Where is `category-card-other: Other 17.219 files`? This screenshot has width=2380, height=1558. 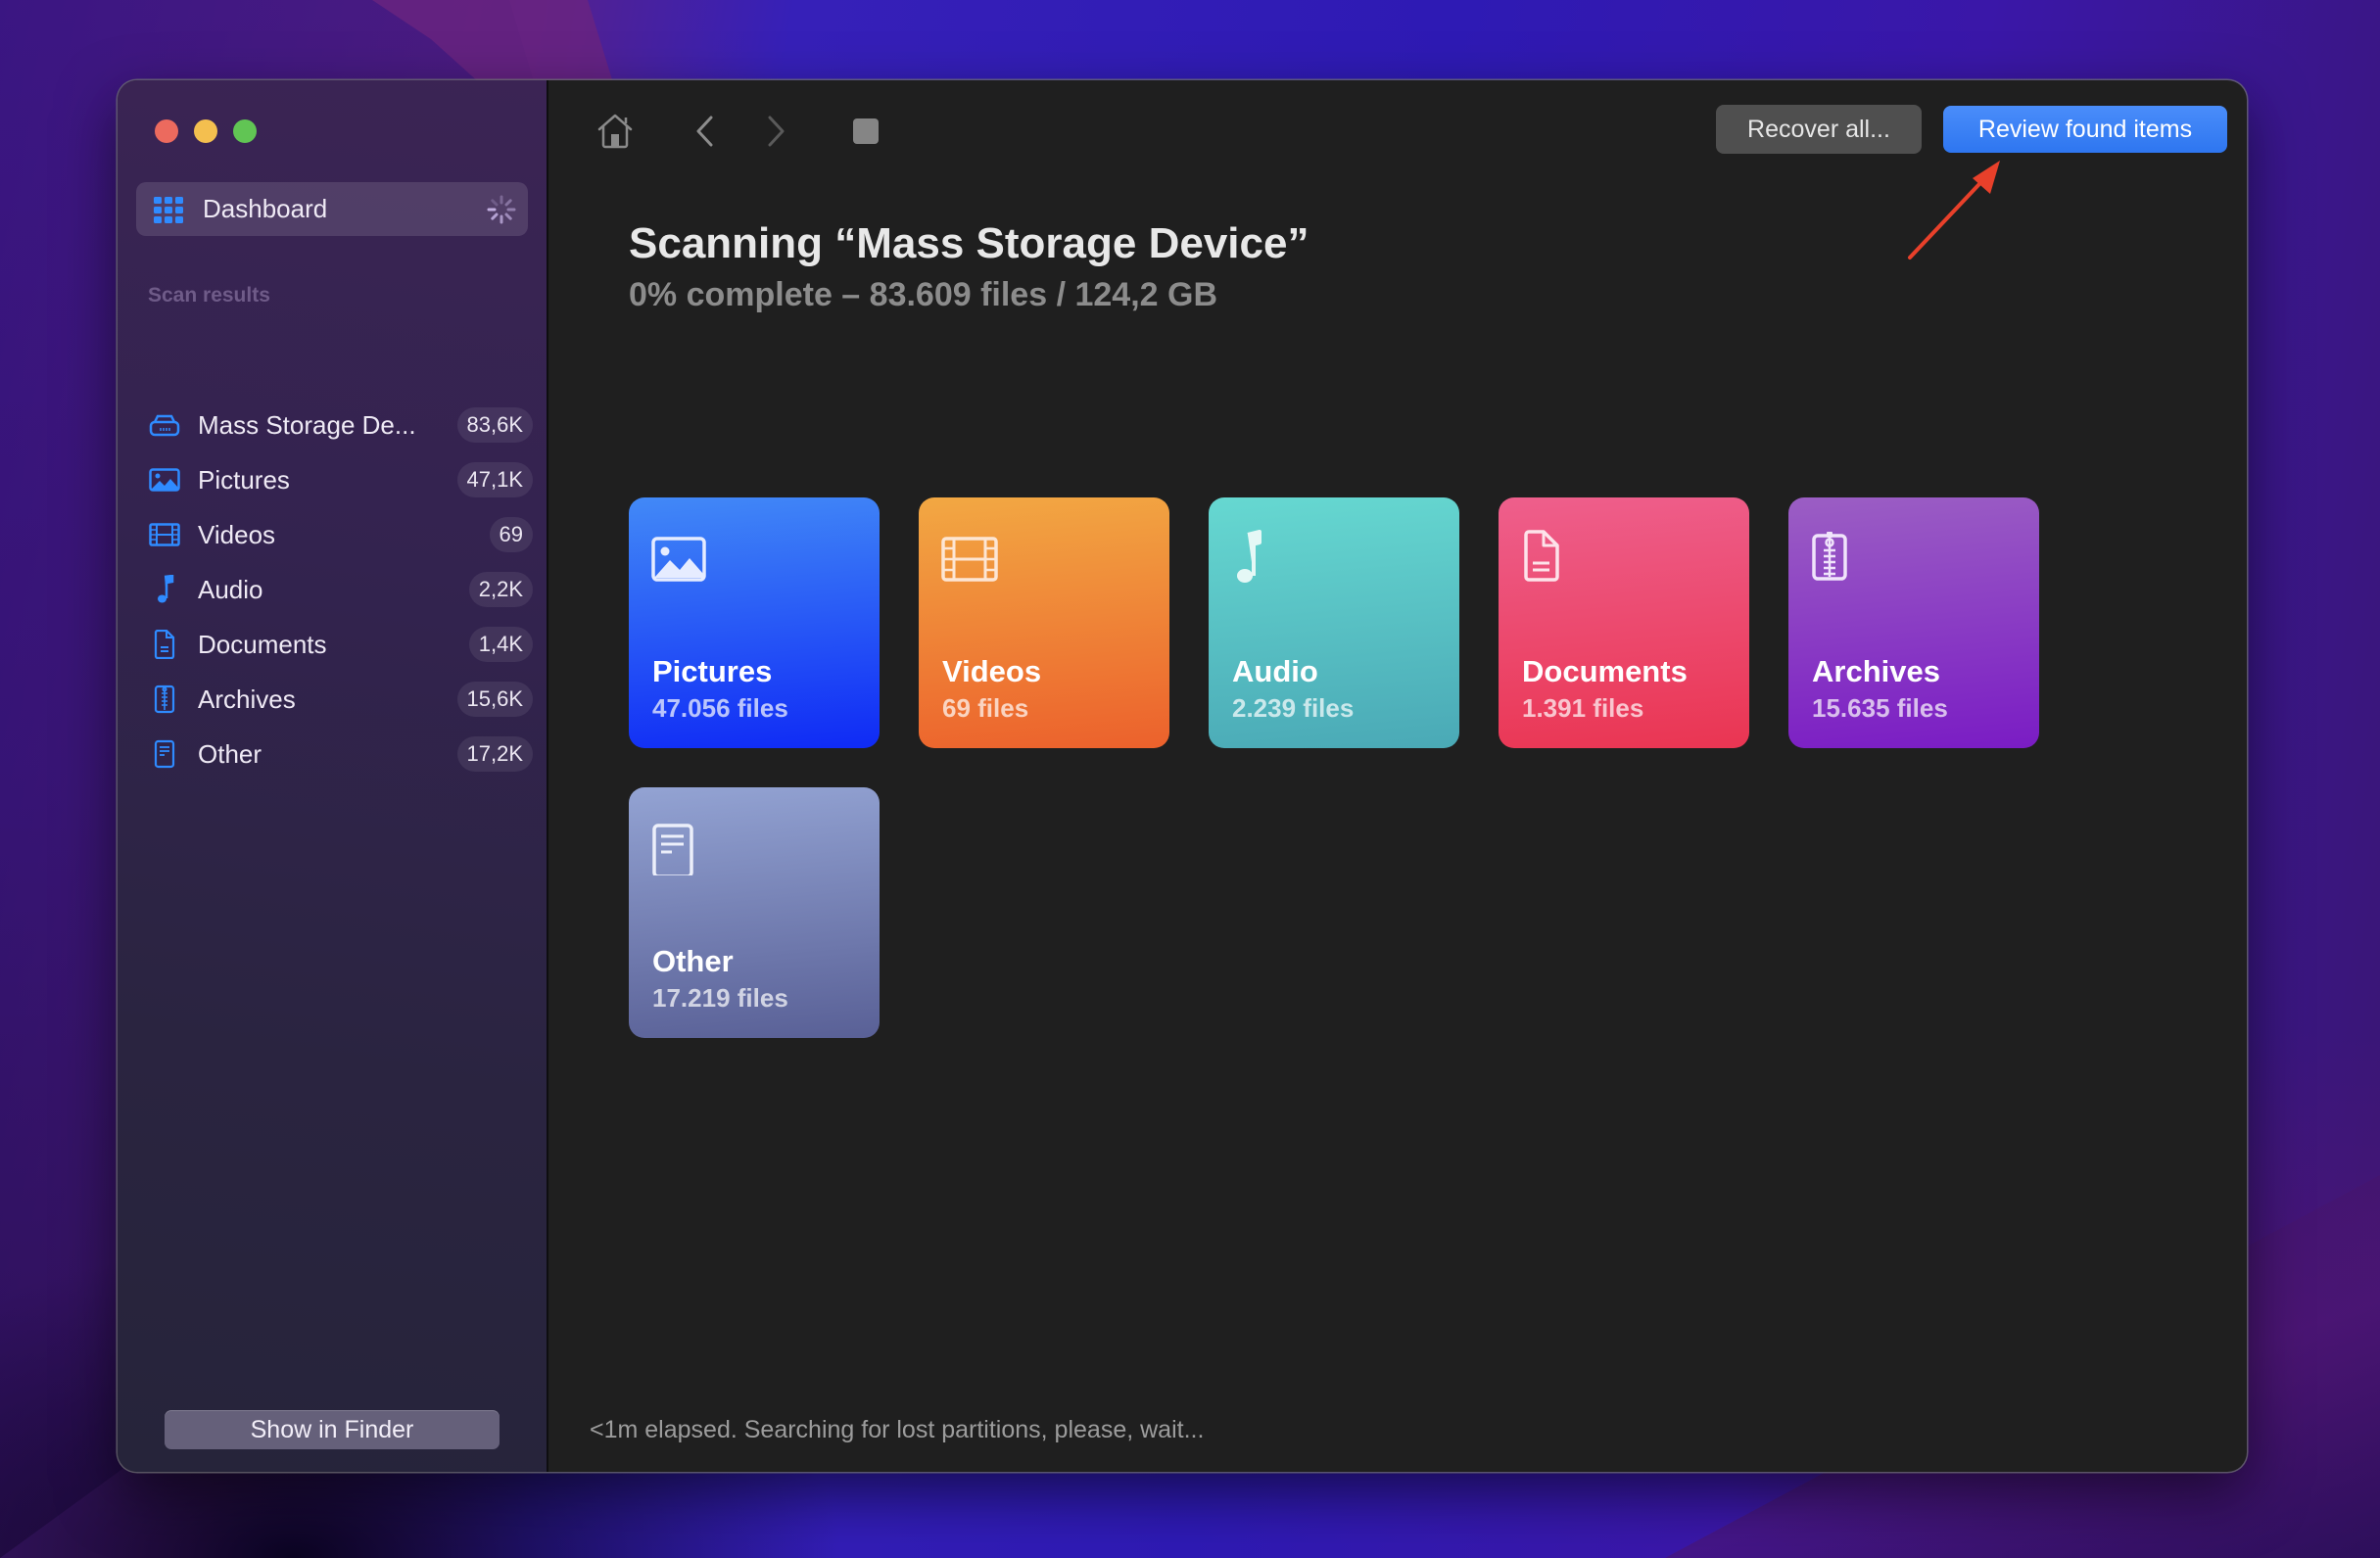
category-card-other: Other 17.219 files is located at coordinates (754, 912).